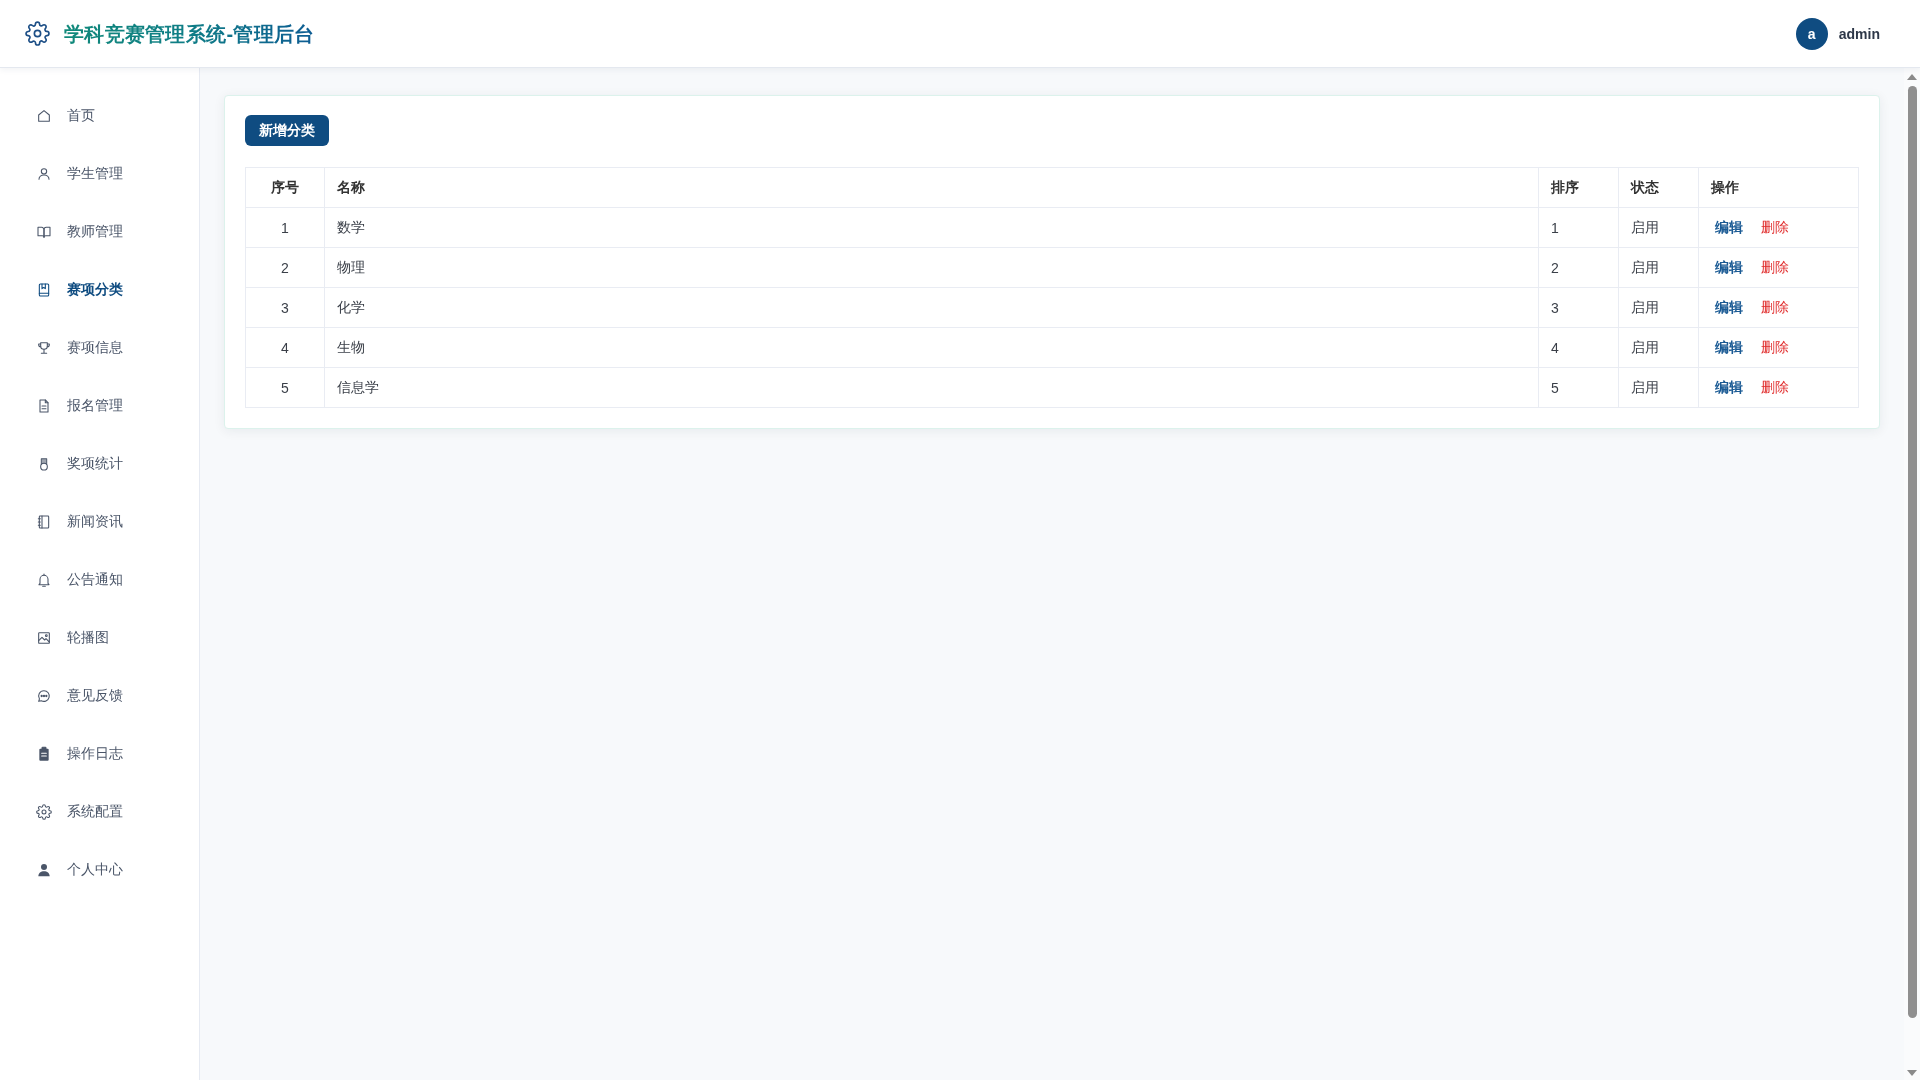 Image resolution: width=1920 pixels, height=1080 pixels. What do you see at coordinates (99, 580) in the screenshot?
I see `sidebar-item: 公告通知` at bounding box center [99, 580].